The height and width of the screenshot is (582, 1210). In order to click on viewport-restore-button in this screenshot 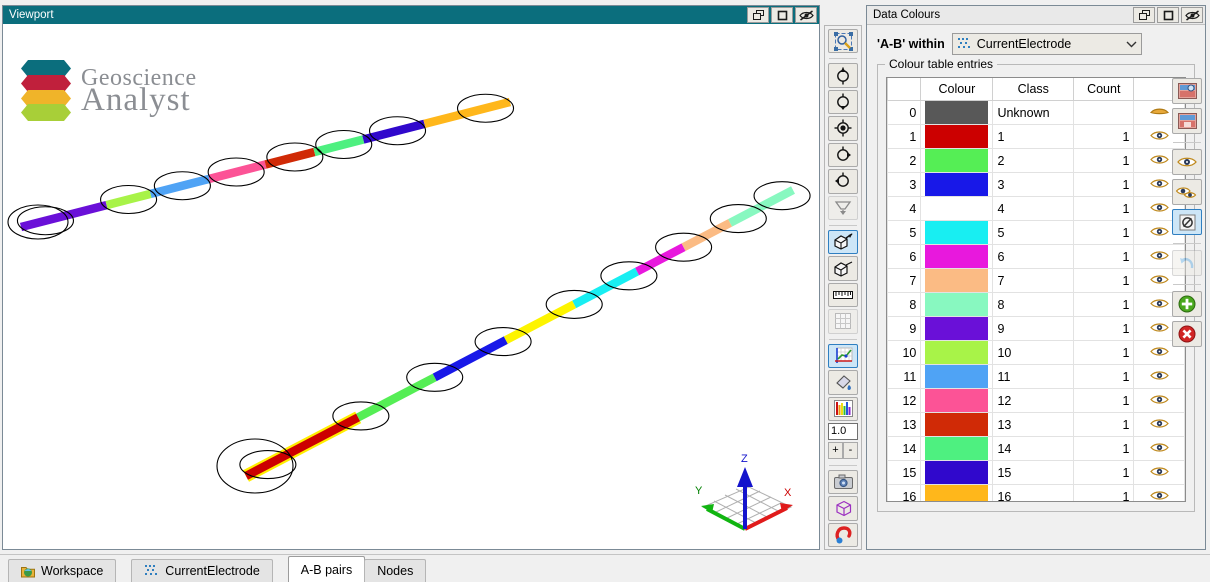, I will do `click(758, 15)`.